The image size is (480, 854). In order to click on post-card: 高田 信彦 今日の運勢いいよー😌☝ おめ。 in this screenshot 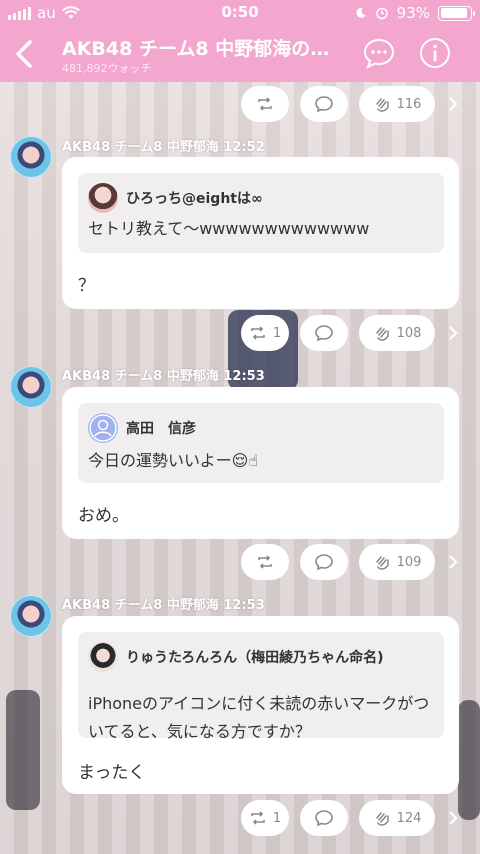, I will do `click(260, 463)`.